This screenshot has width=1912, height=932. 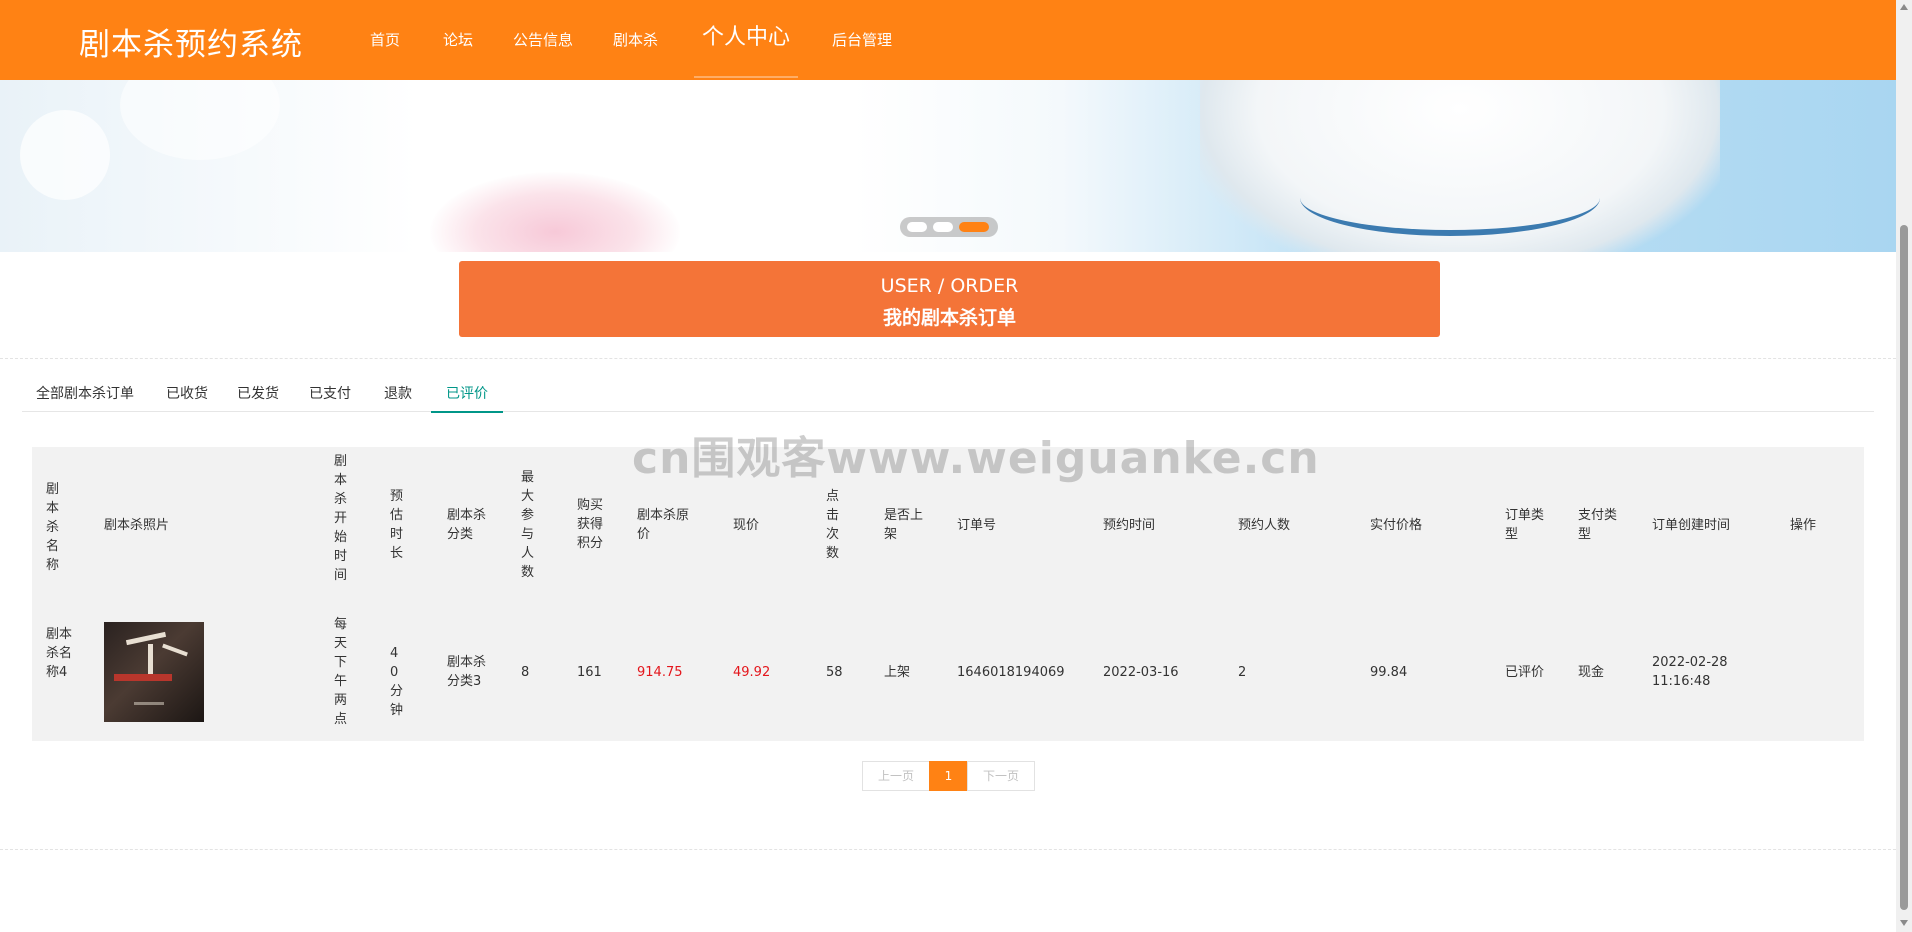 I want to click on cell-order-no: 1646018194069, so click(x=1011, y=672).